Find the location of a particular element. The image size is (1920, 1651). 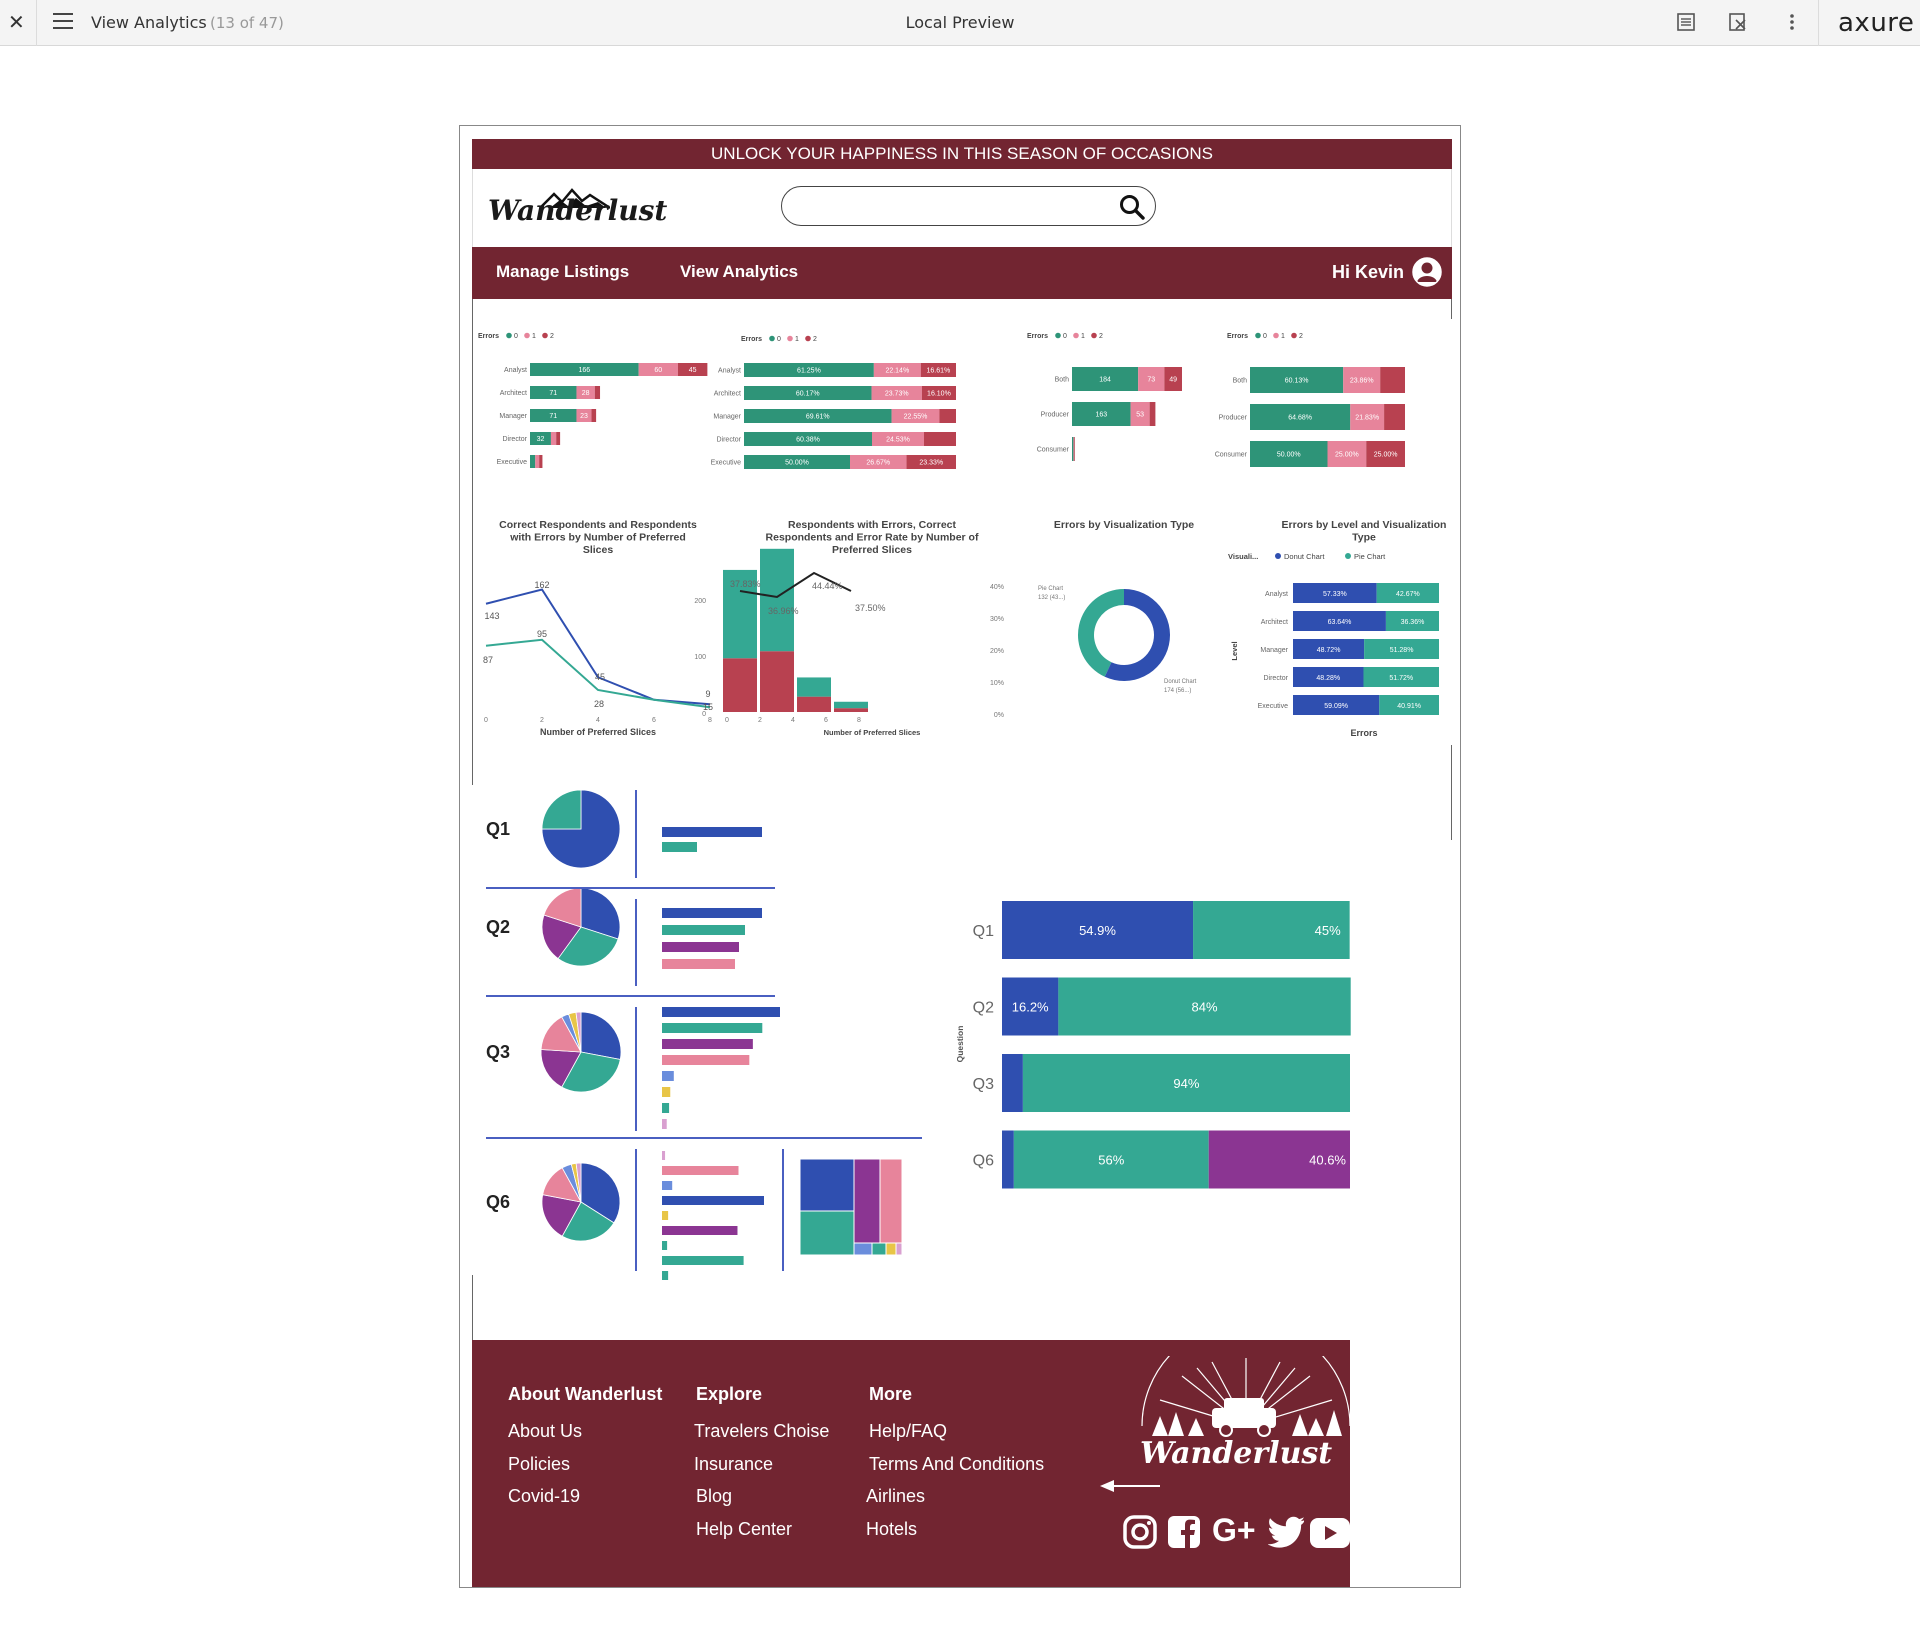

bar-label: 23.73% is located at coordinates (897, 394).